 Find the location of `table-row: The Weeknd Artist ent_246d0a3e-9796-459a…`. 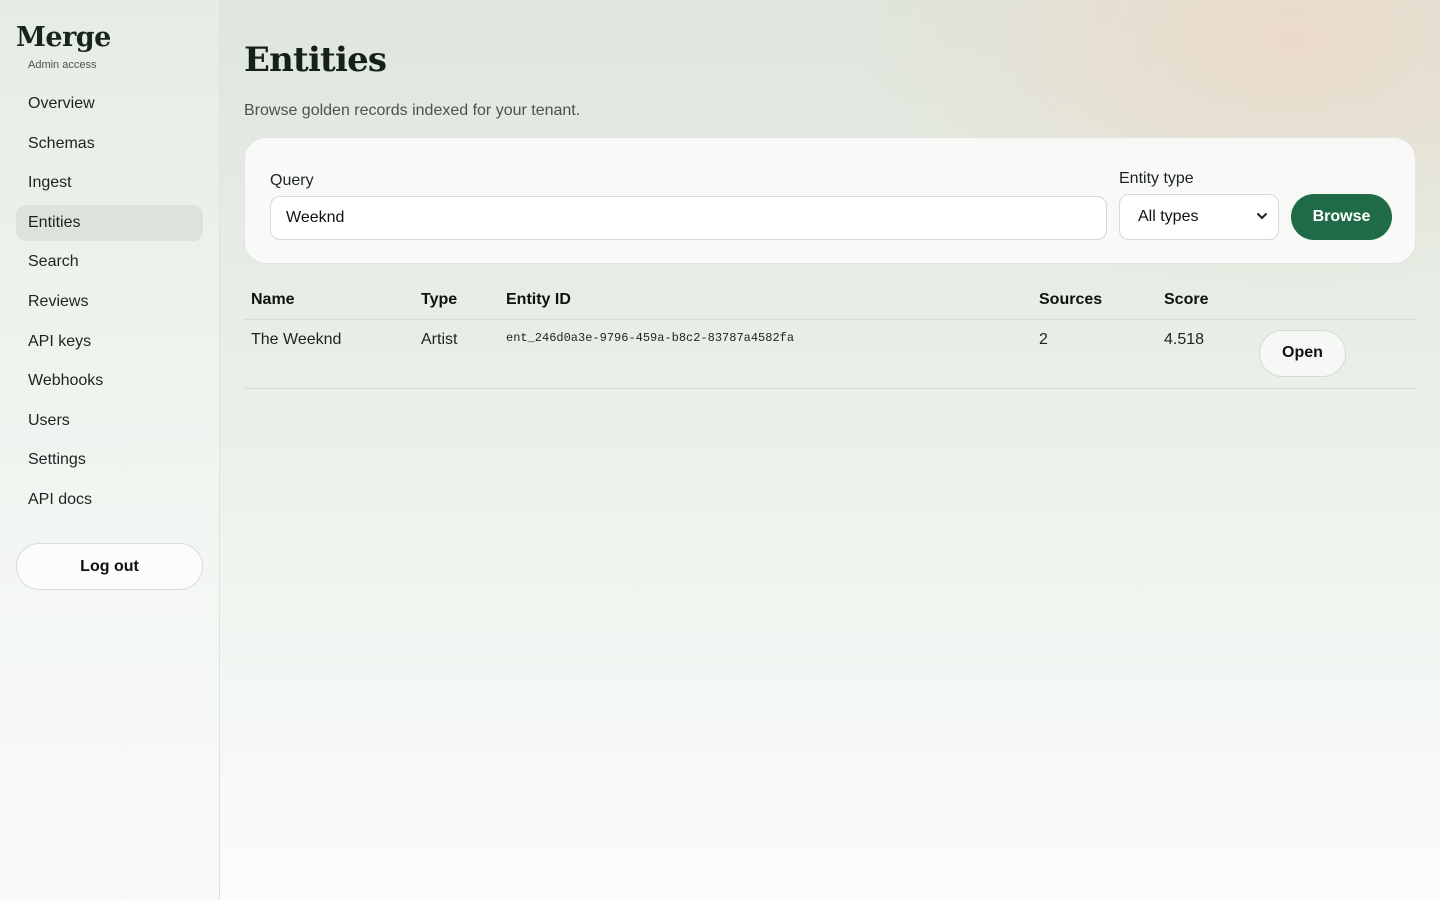

table-row: The Weeknd Artist ent_246d0a3e-9796-459a… is located at coordinates (830, 354).